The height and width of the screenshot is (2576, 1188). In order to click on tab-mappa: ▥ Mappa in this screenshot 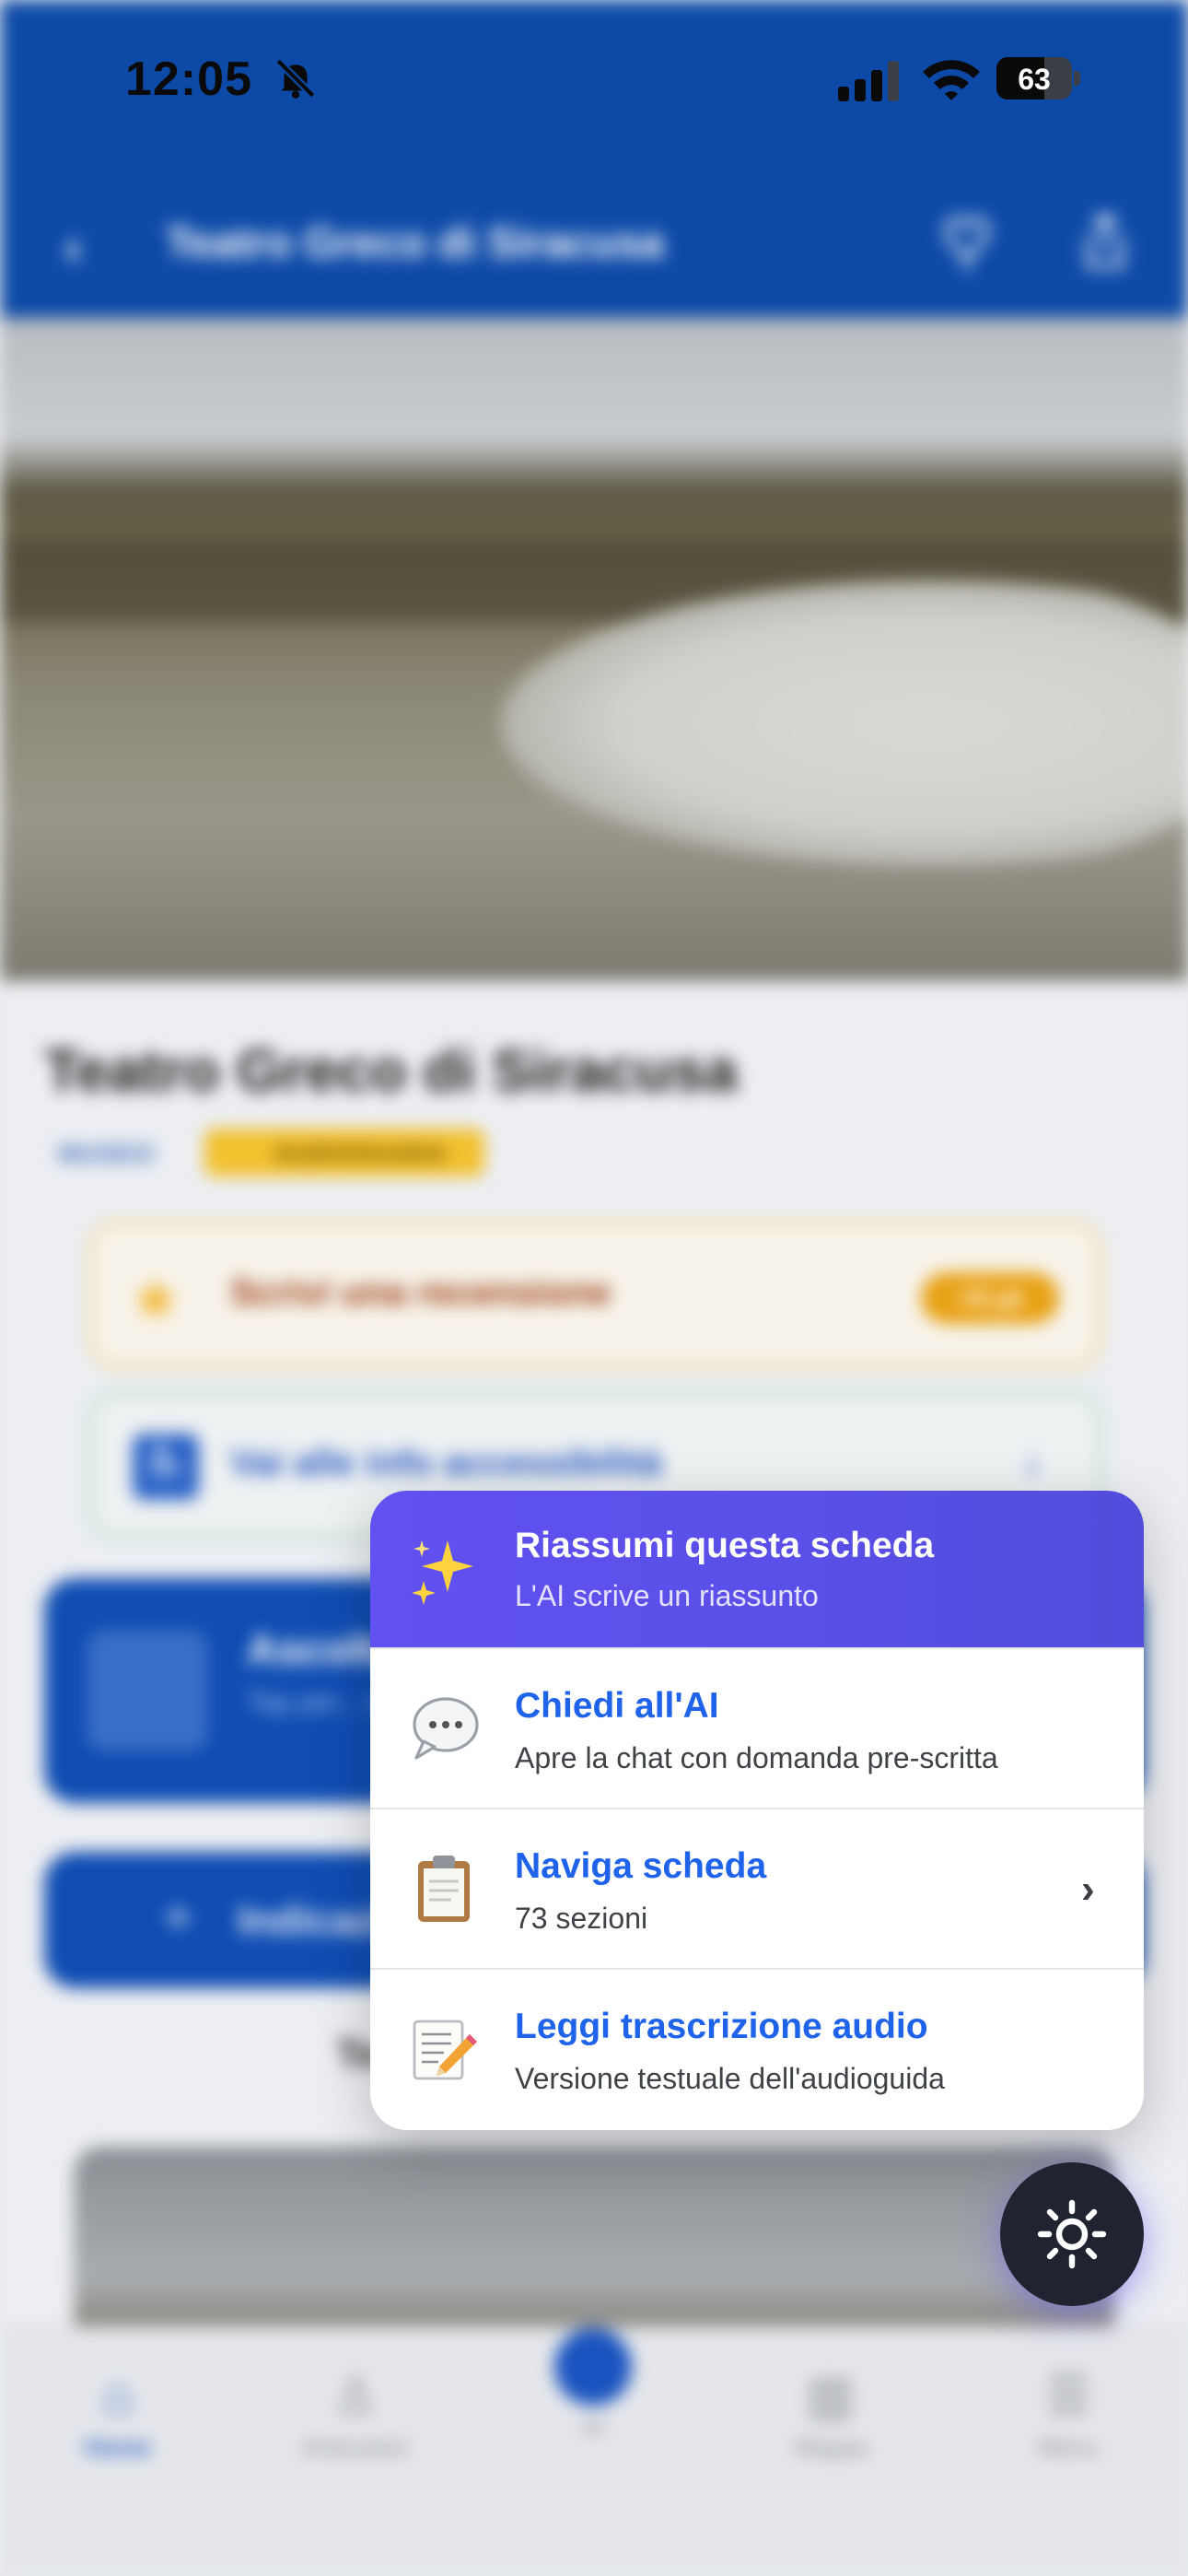, I will do `click(831, 2413)`.